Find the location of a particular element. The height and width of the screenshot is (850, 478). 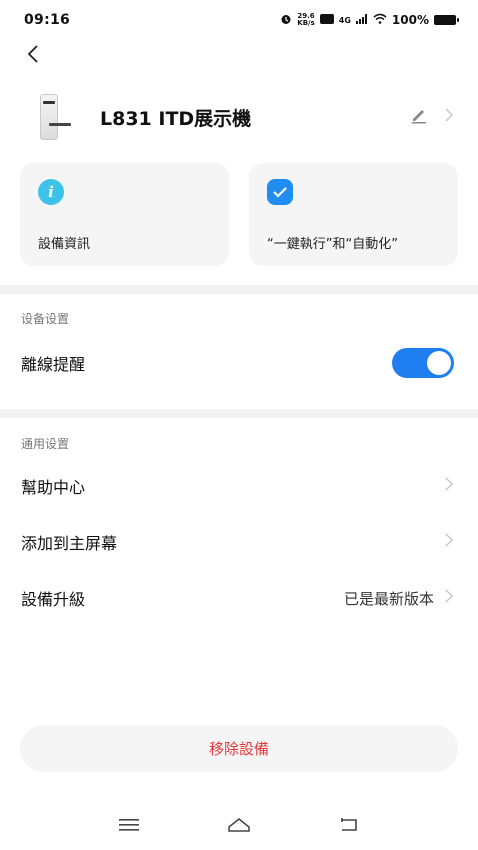

device-settings-title: 设备设置 is located at coordinates (45, 319).